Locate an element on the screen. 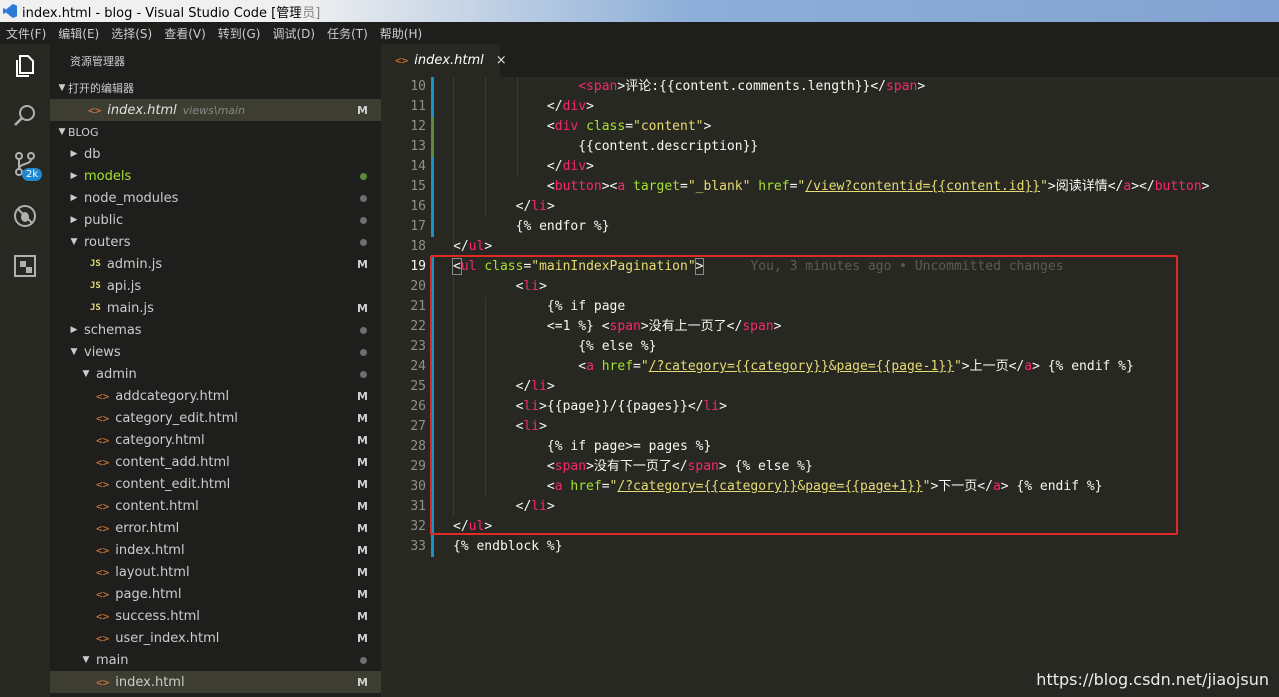 The width and height of the screenshot is (1279, 697). tree-item: ▼ admin is located at coordinates (215, 374).